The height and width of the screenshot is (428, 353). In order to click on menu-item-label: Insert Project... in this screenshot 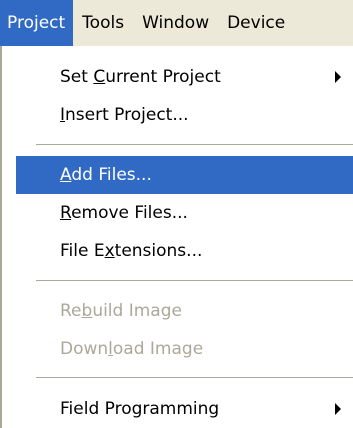, I will do `click(124, 115)`.